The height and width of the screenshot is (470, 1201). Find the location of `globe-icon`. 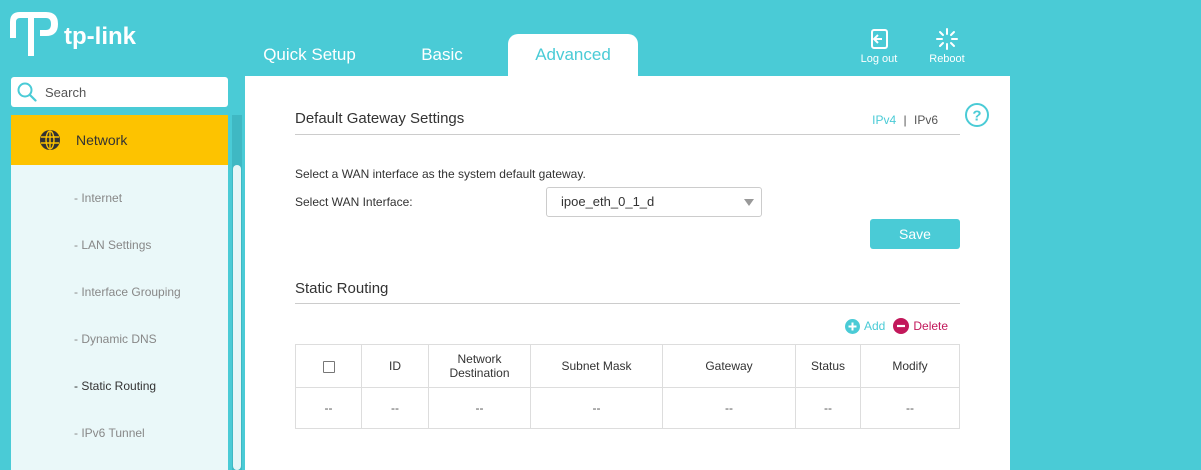

globe-icon is located at coordinates (50, 140).